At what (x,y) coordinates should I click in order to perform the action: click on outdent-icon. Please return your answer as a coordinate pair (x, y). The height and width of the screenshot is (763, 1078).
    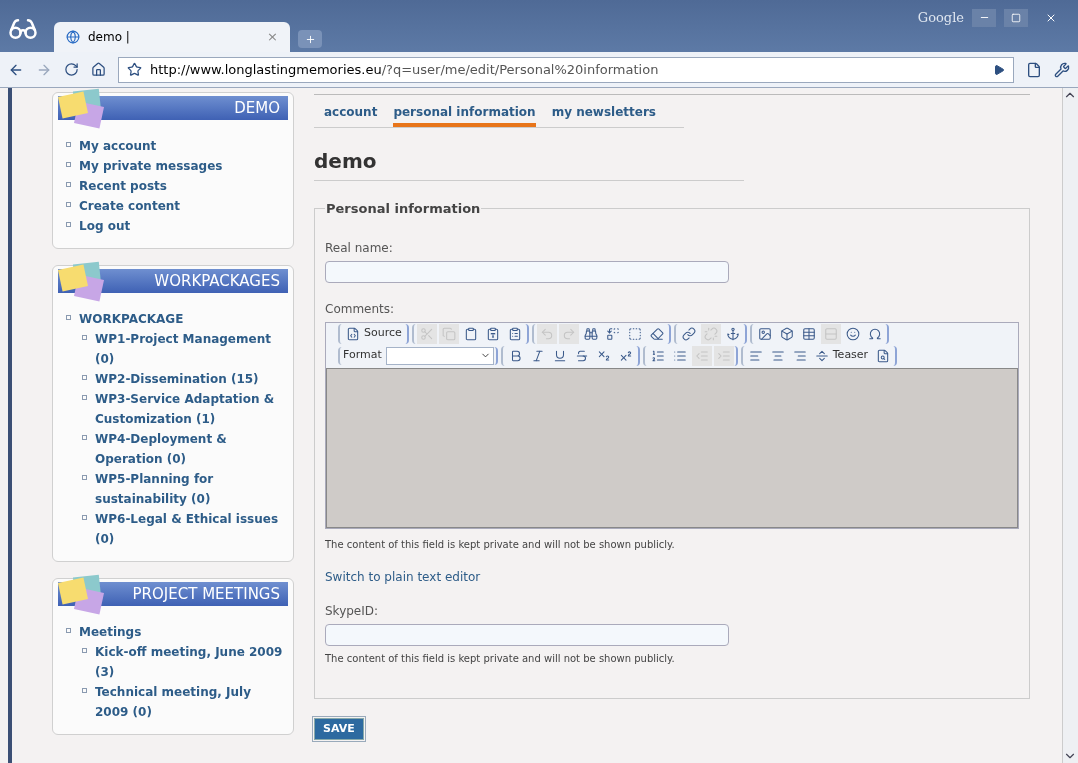
    Looking at the image, I should click on (701, 355).